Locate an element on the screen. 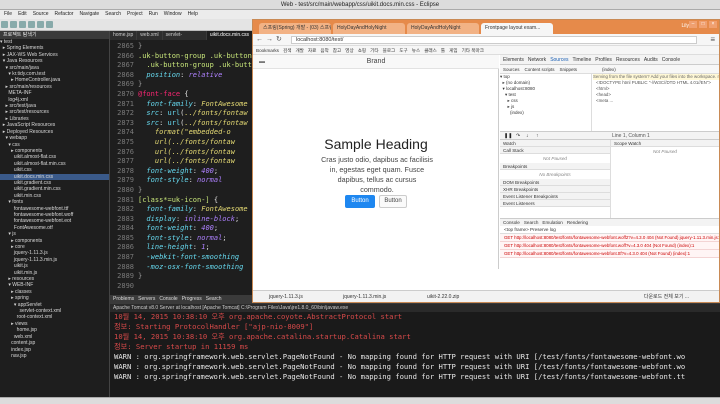 The width and height of the screenshot is (720, 404). bookmark-item: 뉴스 is located at coordinates (416, 50).